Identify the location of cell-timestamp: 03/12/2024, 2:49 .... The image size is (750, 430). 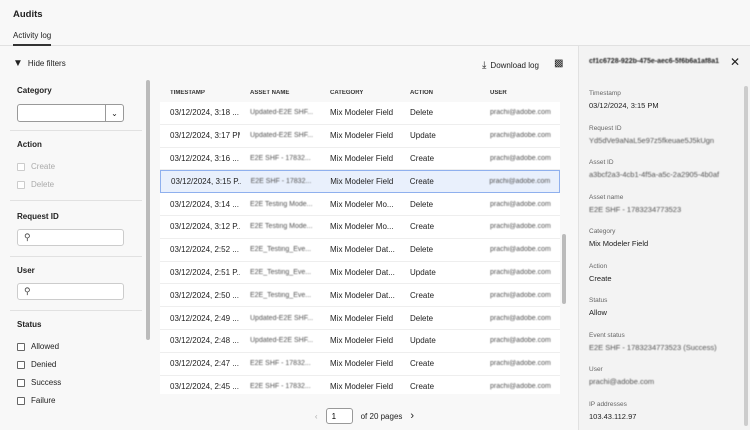
(204, 318).